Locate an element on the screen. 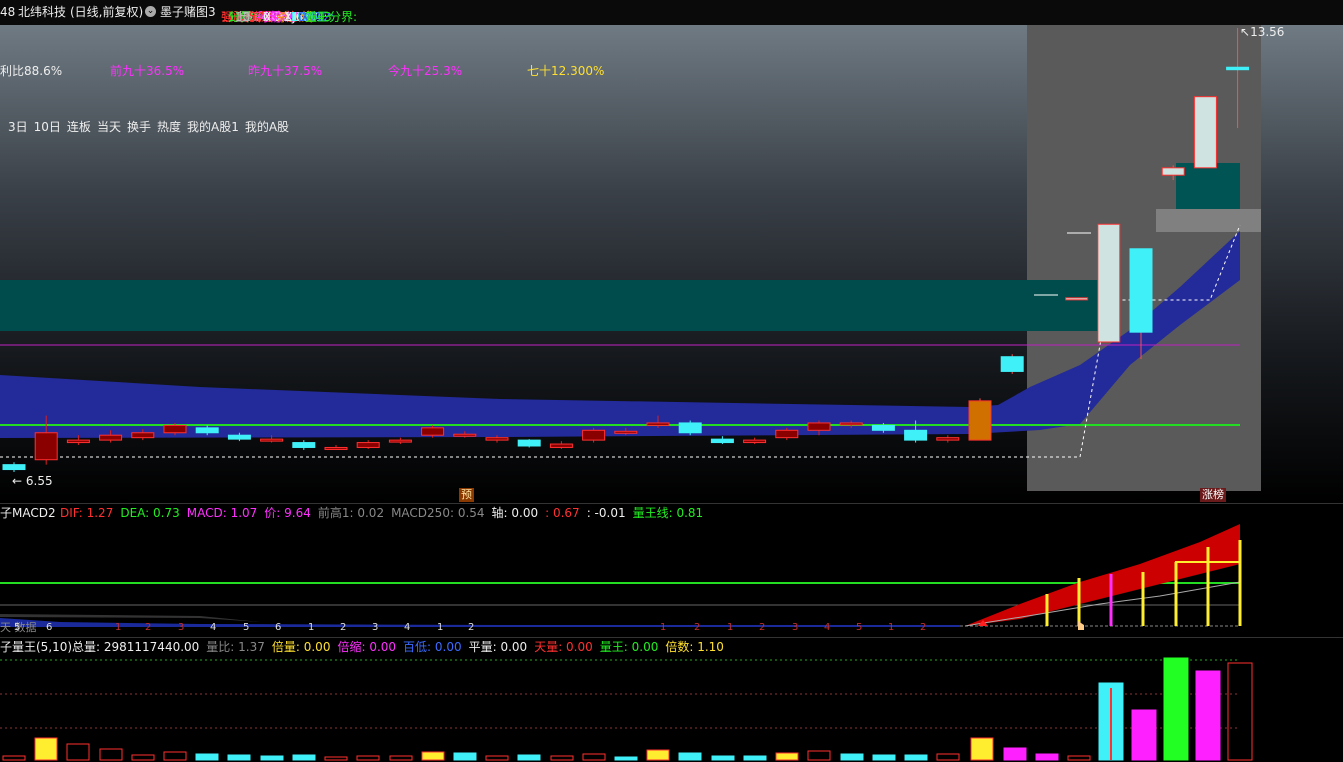  chart-period: (日线,前复权) is located at coordinates (106, 12).